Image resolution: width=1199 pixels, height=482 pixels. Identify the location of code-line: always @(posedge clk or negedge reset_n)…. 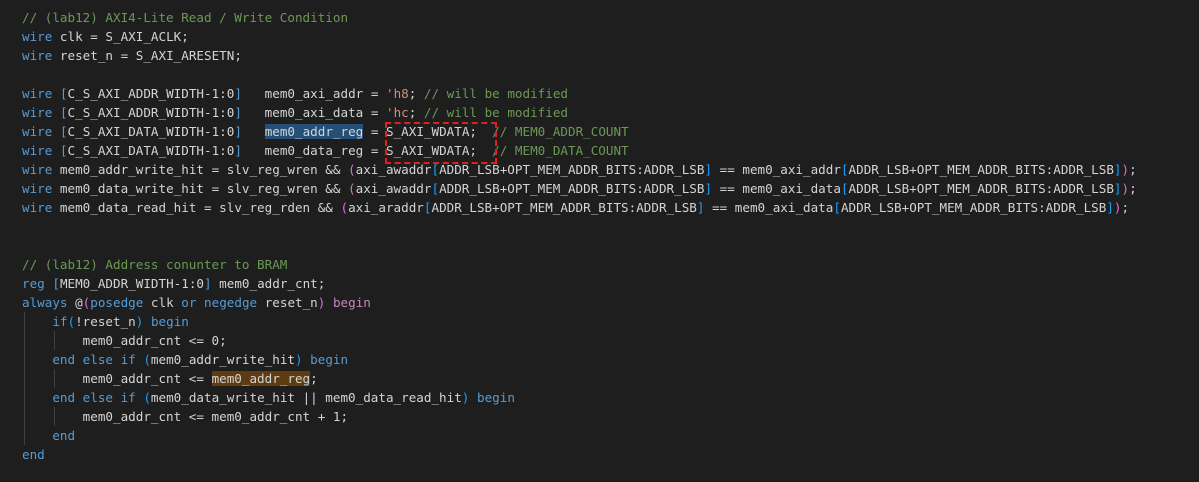
(610, 302).